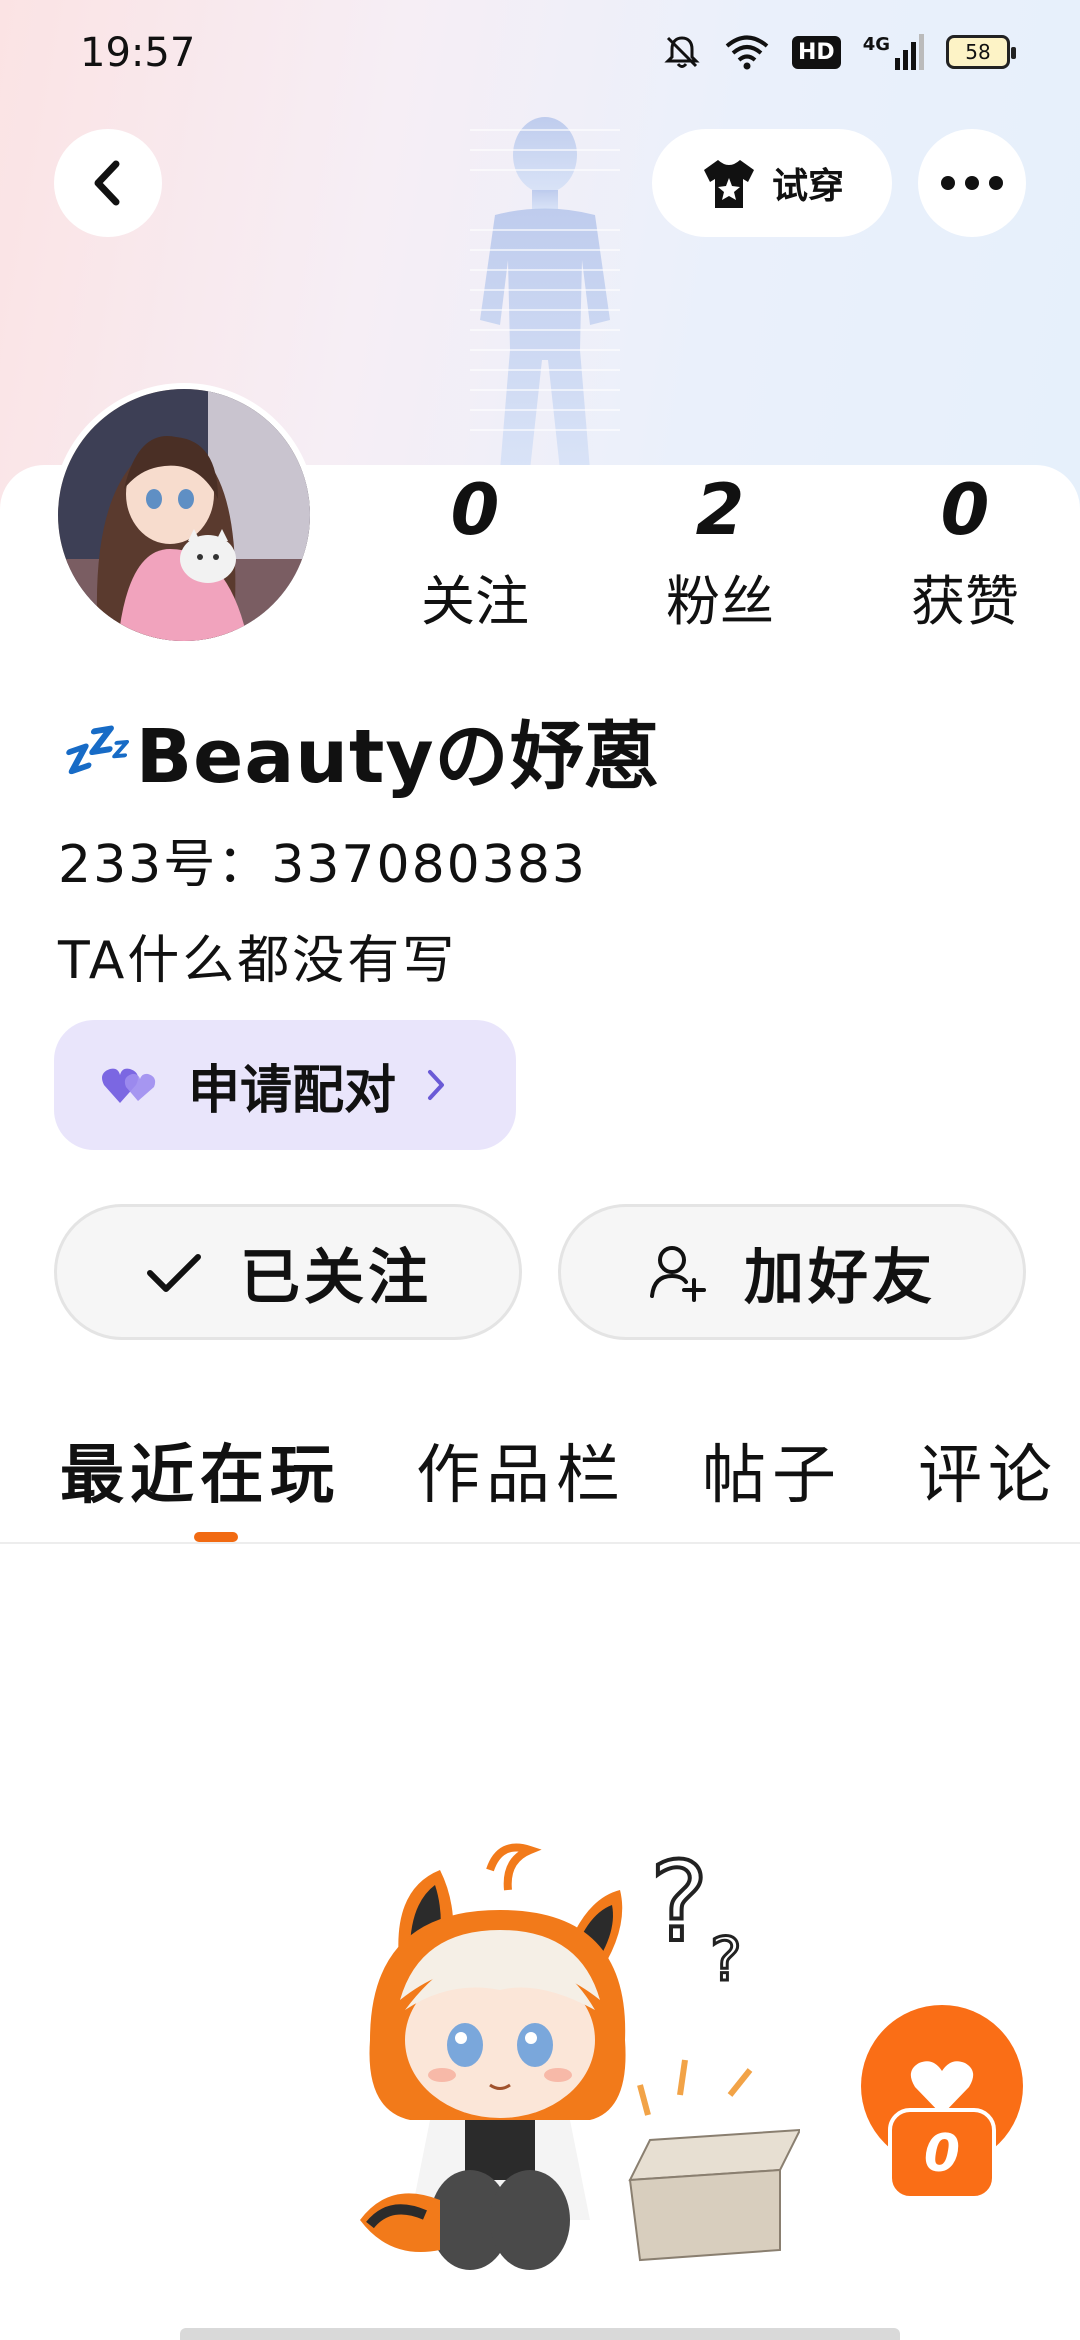 Image resolution: width=1080 pixels, height=2340 pixels. I want to click on profile-stats: 0 关注 2 粉丝 0 获赞, so click(720, 560).